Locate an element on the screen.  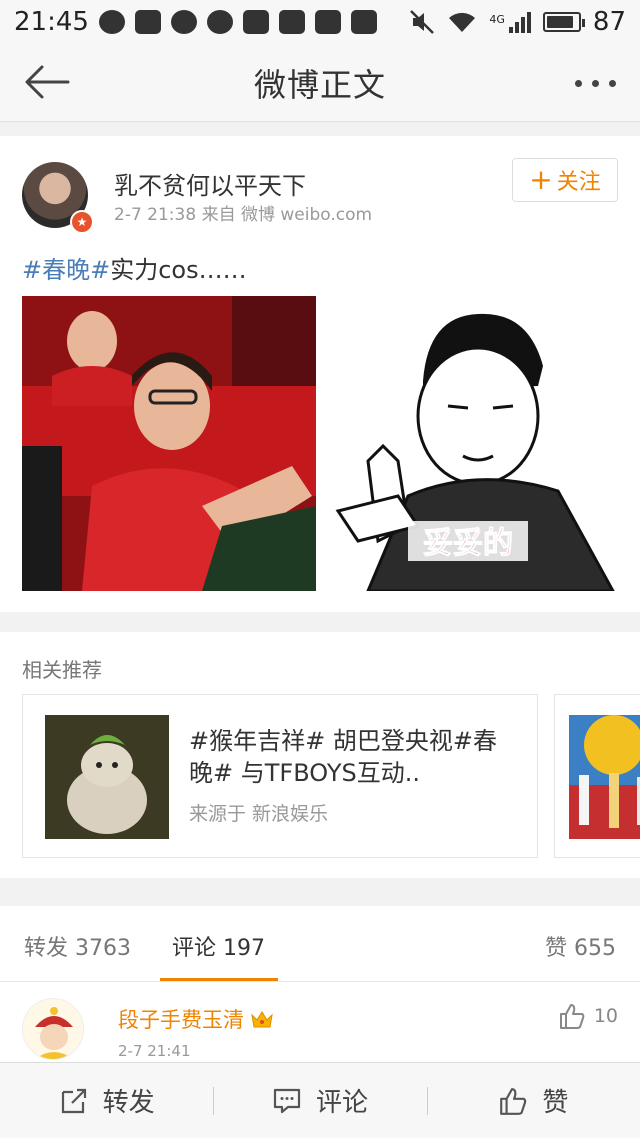
network-type: 4G is located at coordinates (497, 19).